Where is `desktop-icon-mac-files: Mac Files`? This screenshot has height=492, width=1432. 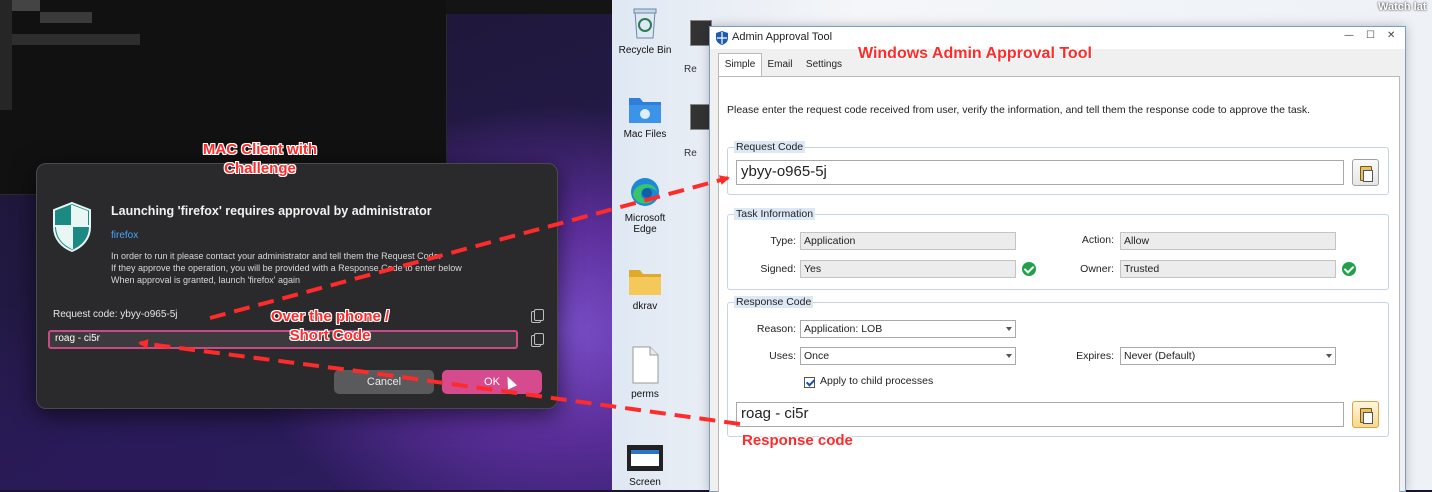 desktop-icon-mac-files: Mac Files is located at coordinates (645, 117).